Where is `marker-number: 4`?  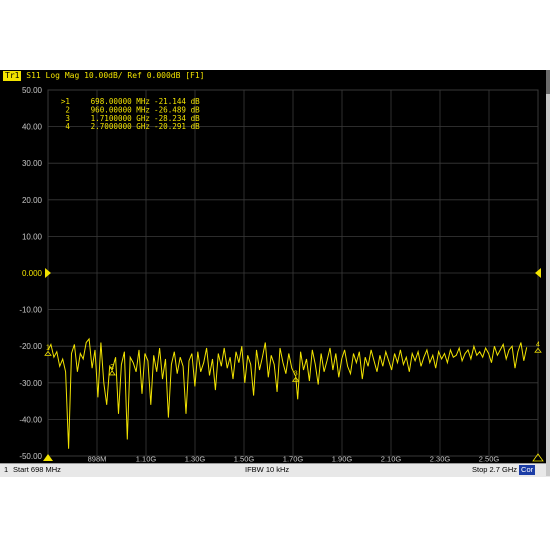 marker-number: 4 is located at coordinates (538, 344).